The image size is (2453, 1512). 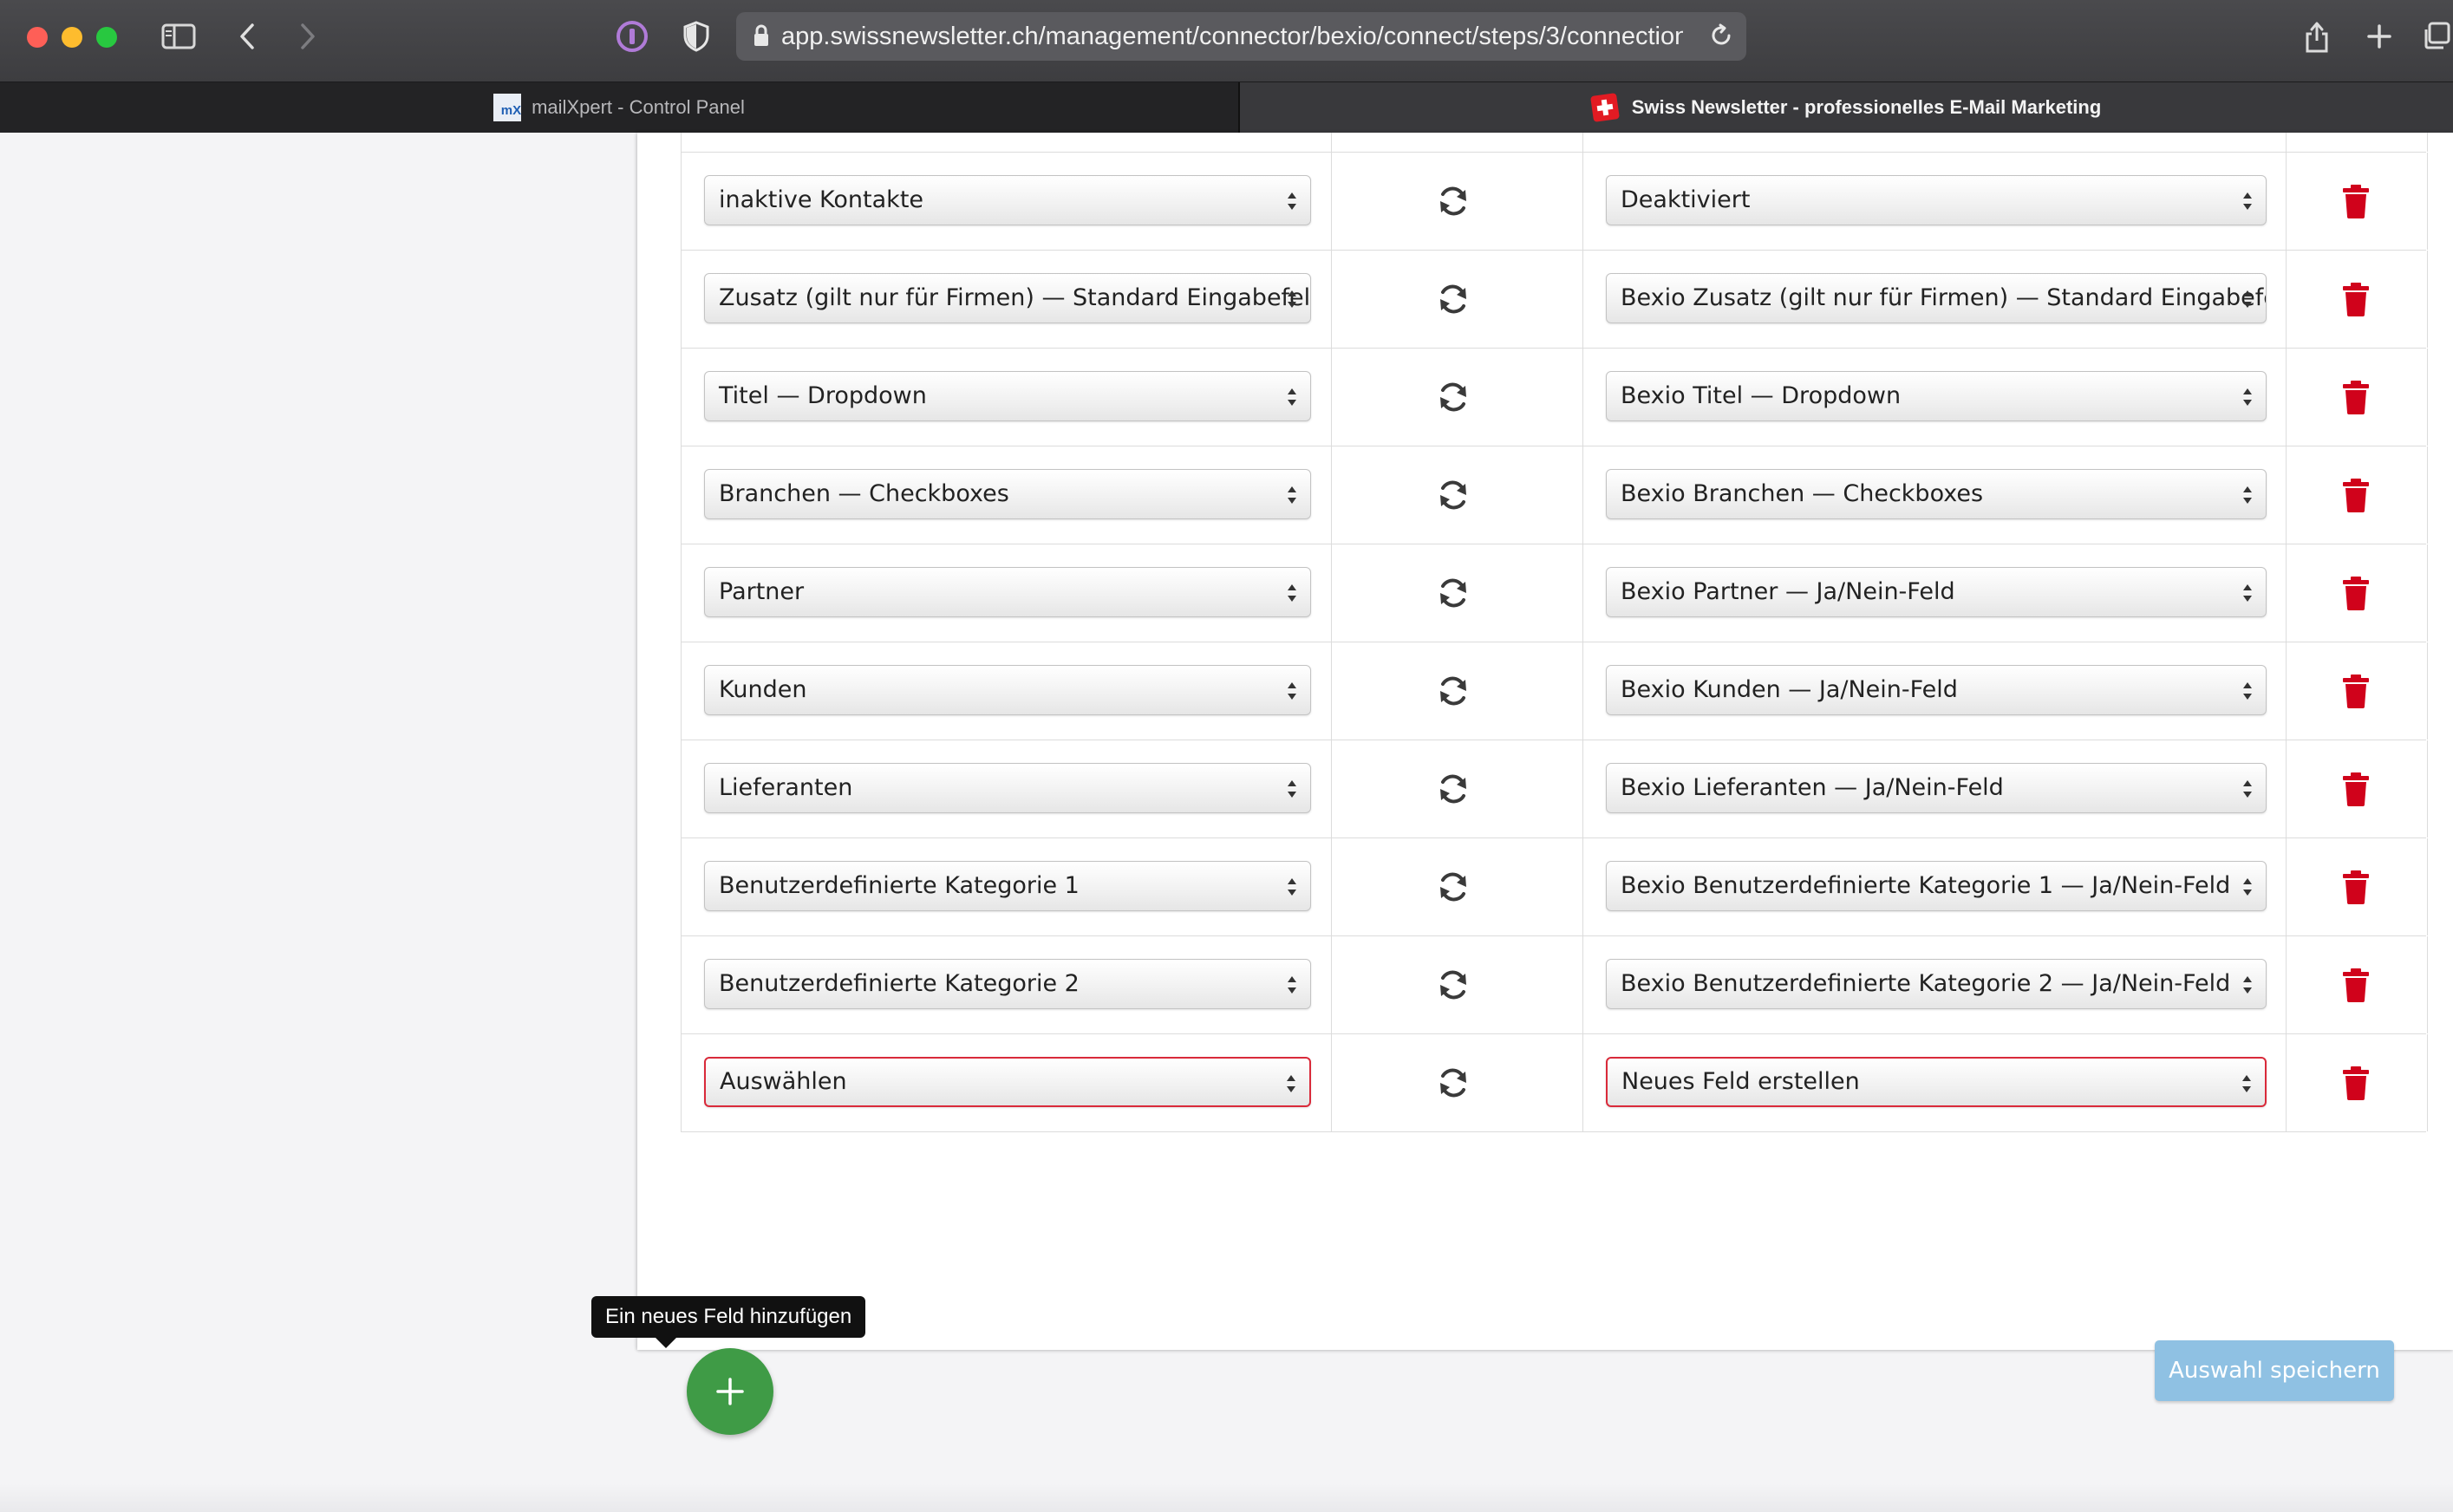 What do you see at coordinates (1007, 690) in the screenshot?
I see `source-field-select: Kunden` at bounding box center [1007, 690].